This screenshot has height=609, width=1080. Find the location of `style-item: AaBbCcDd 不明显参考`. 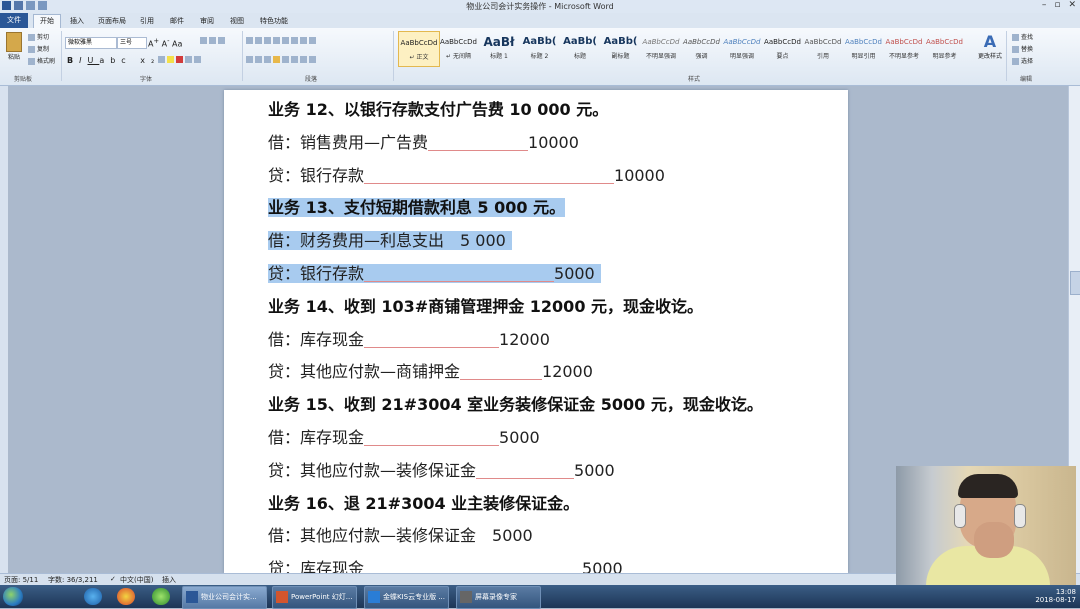

style-item: AaBbCcDd 不明显参考 is located at coordinates (904, 48).